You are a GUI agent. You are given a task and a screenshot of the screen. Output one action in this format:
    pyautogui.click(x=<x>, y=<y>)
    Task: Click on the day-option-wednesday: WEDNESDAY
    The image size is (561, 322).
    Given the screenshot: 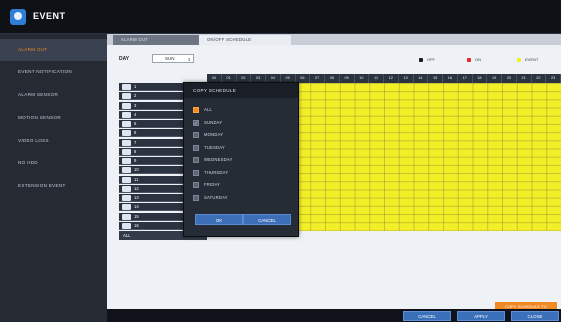 What is the action you would take?
    pyautogui.click(x=212, y=160)
    